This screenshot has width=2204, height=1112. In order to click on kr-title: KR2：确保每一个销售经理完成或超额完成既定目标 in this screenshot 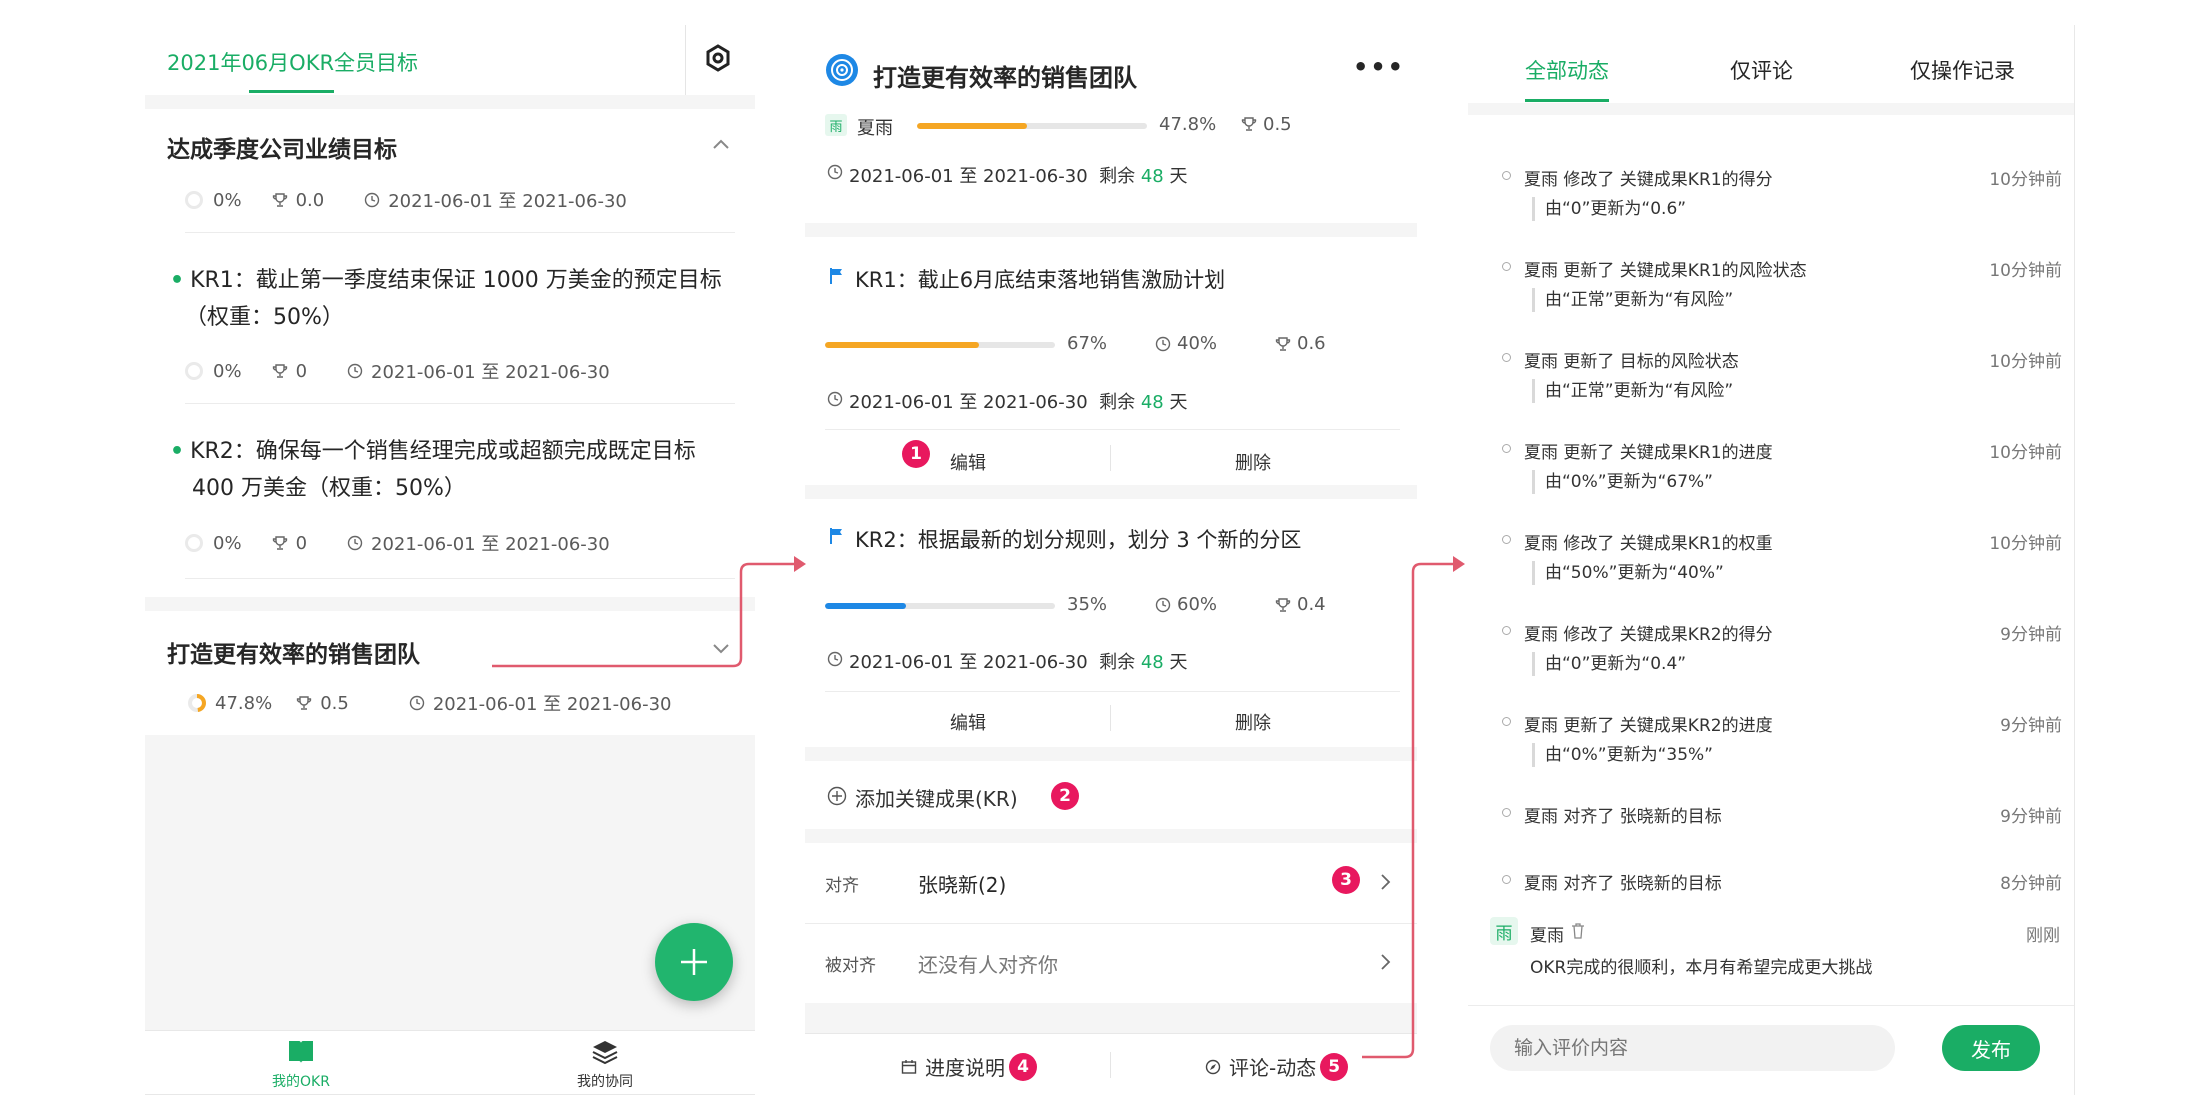, I will do `click(443, 451)`.